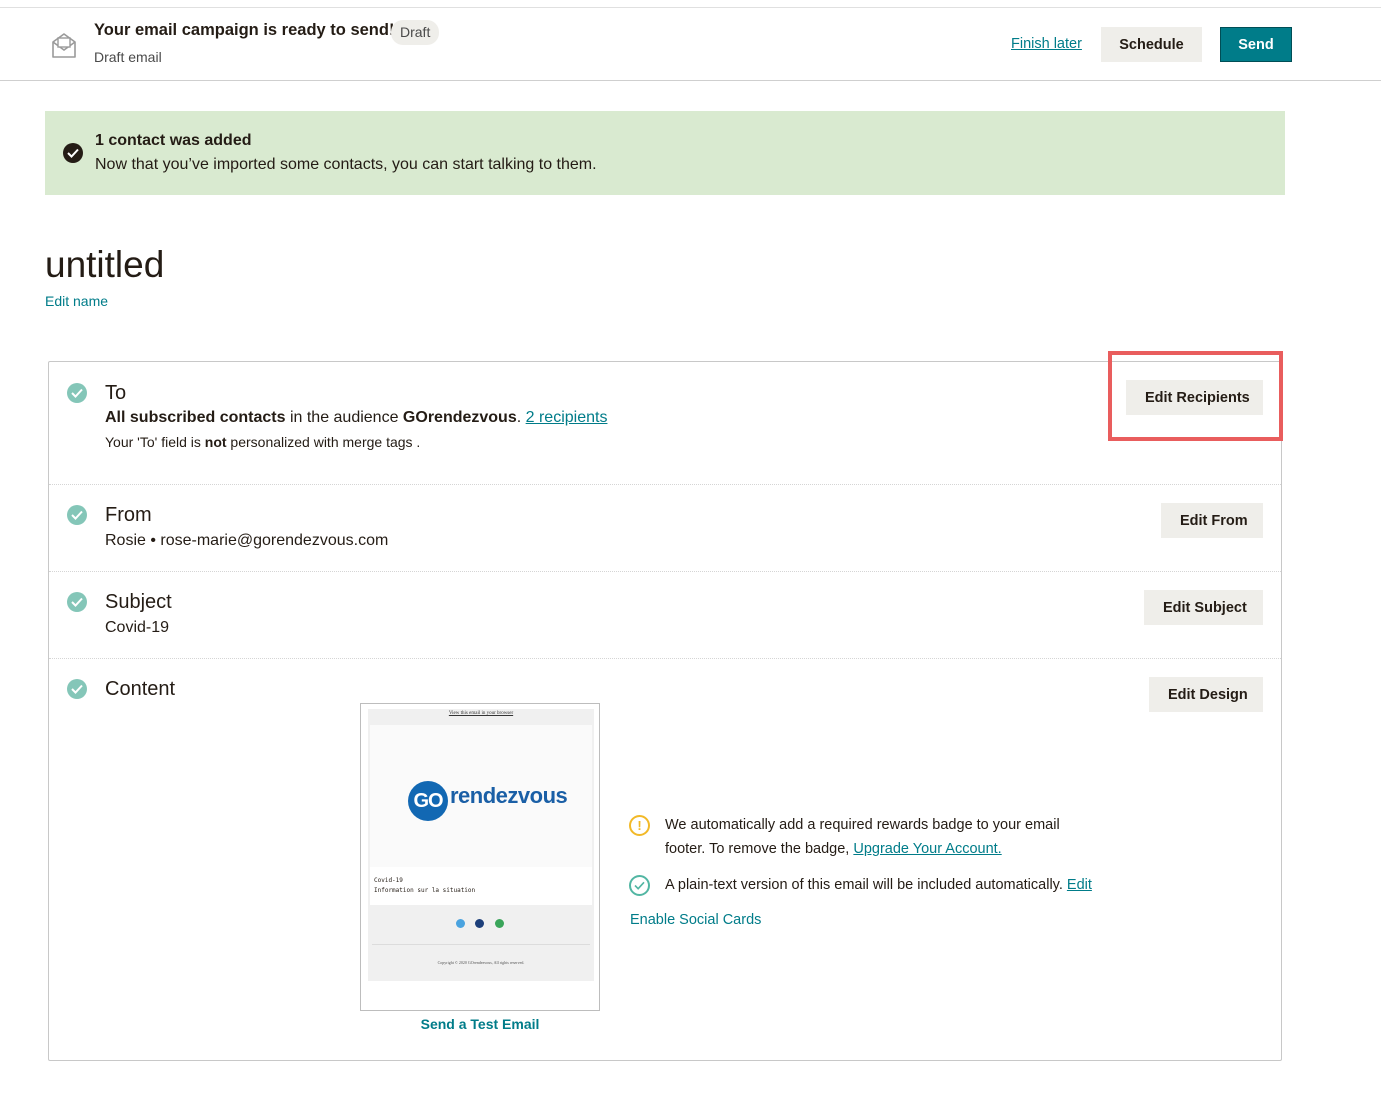  What do you see at coordinates (927, 849) in the screenshot?
I see `upgrade-account-link: Upgrade Your Account.` at bounding box center [927, 849].